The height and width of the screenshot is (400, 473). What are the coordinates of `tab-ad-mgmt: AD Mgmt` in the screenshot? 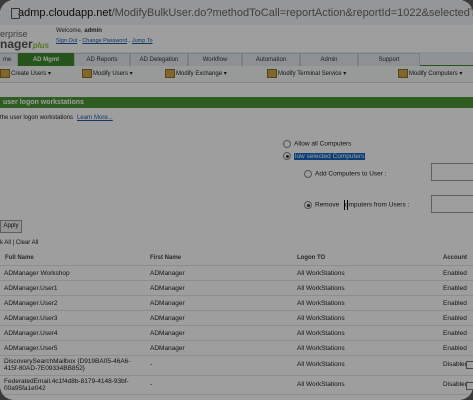 It's located at (46, 59).